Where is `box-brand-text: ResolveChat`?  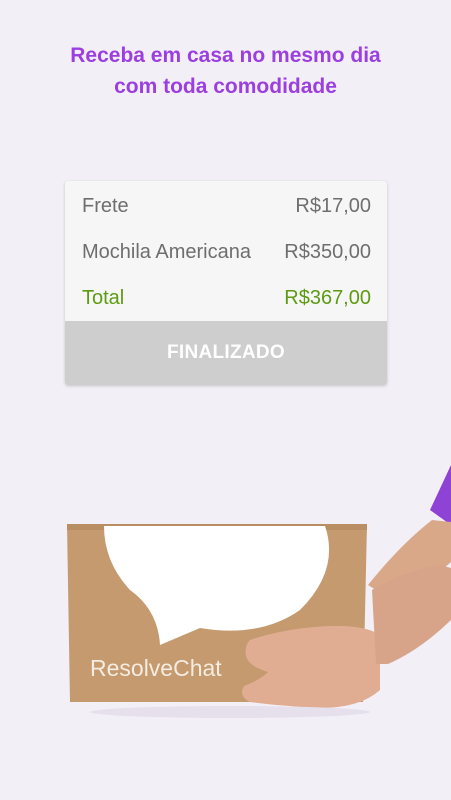
box-brand-text: ResolveChat is located at coordinates (156, 668).